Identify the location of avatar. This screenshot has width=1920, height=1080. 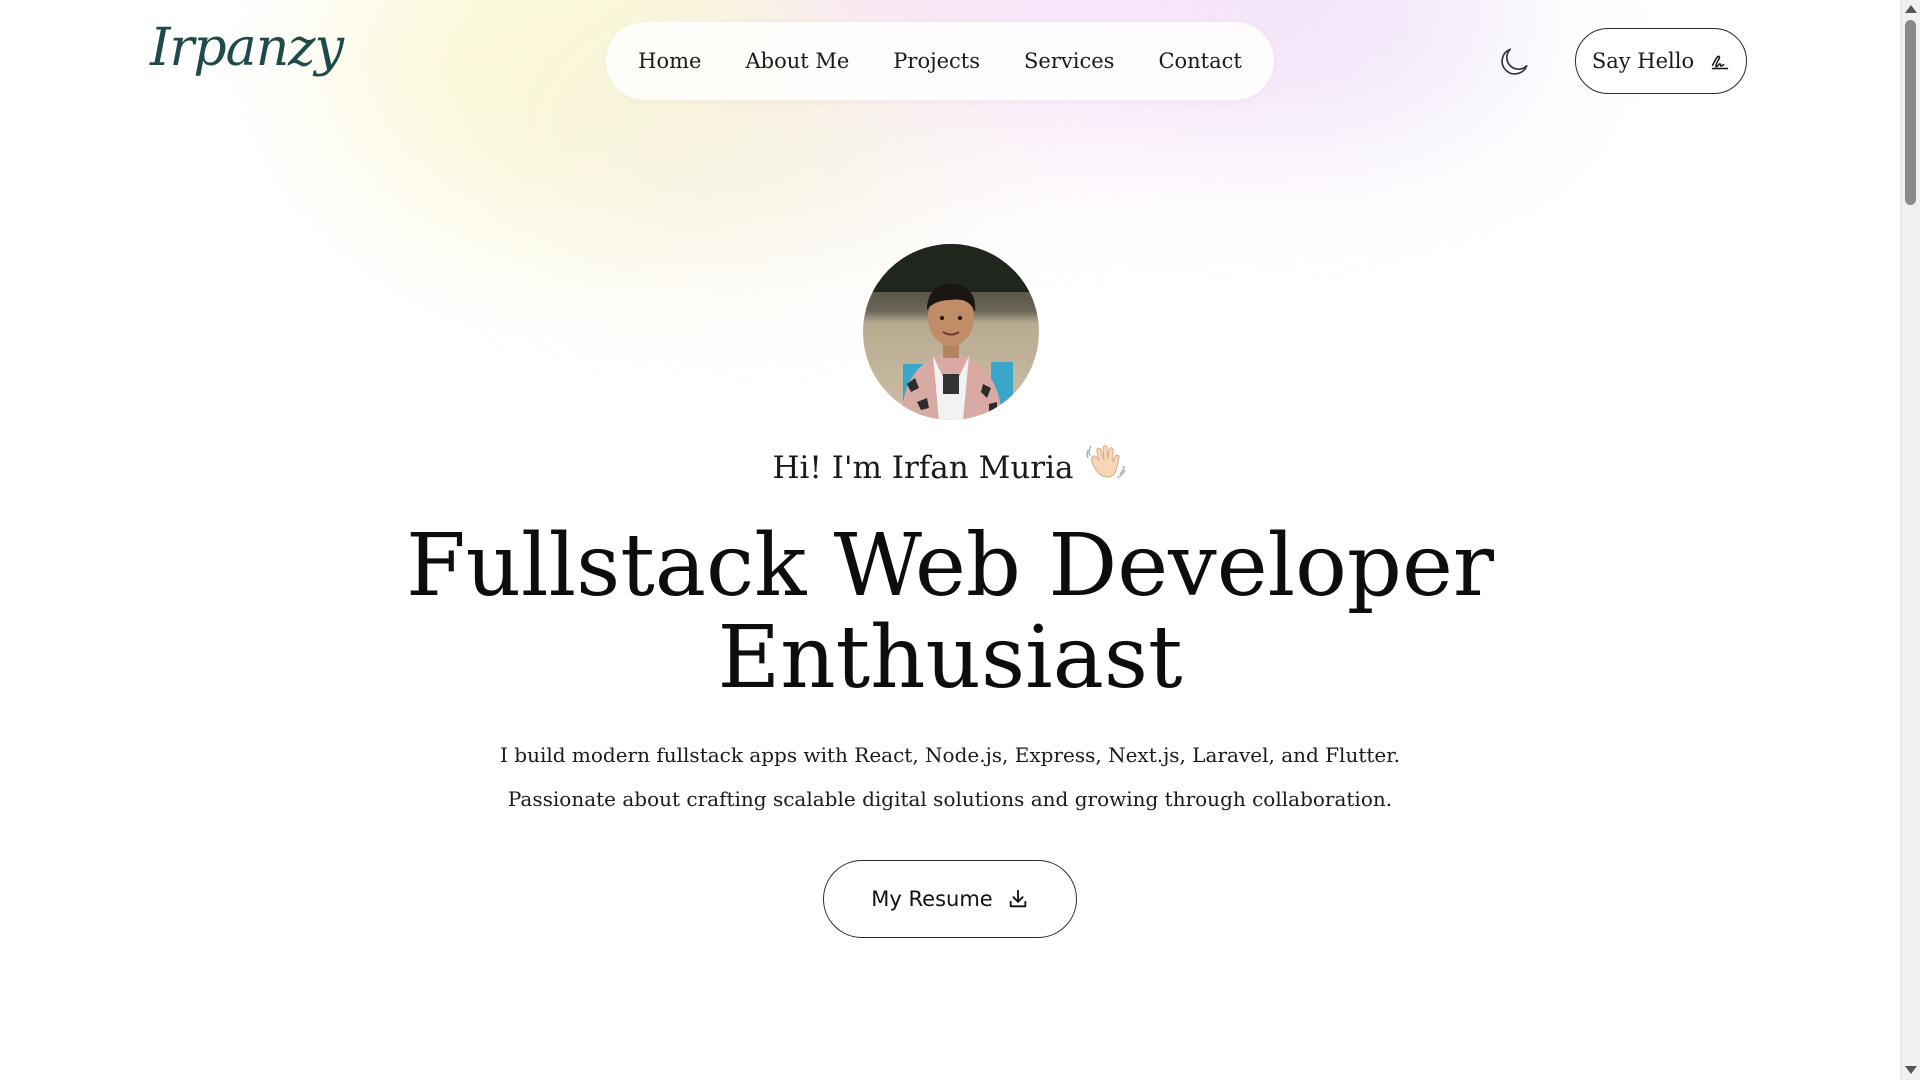
(951, 332).